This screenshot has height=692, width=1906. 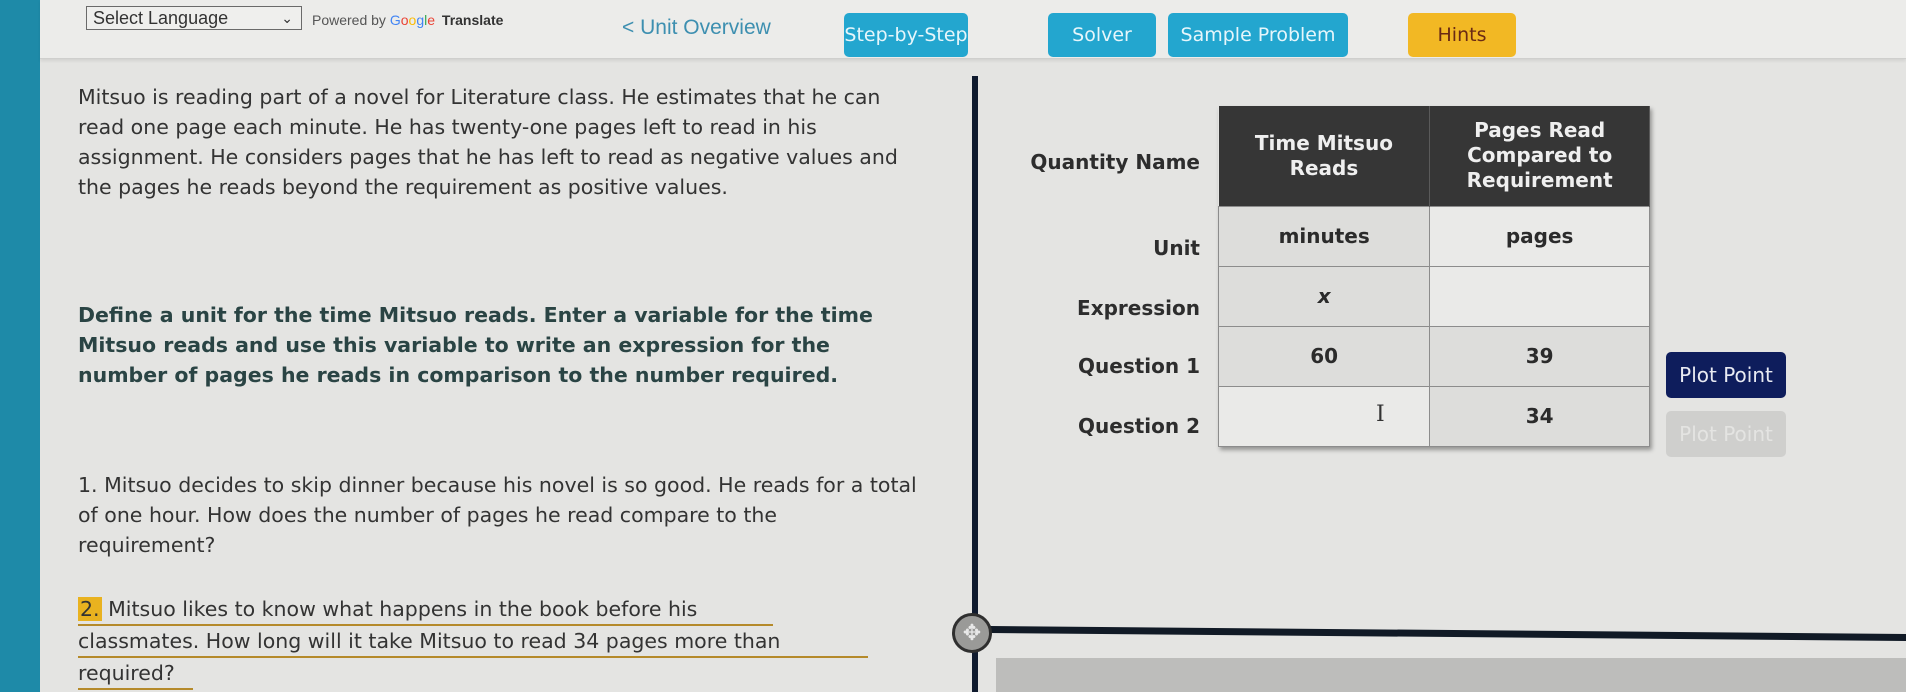 I want to click on label-quantity-name: Quantity Name, so click(x=1115, y=162).